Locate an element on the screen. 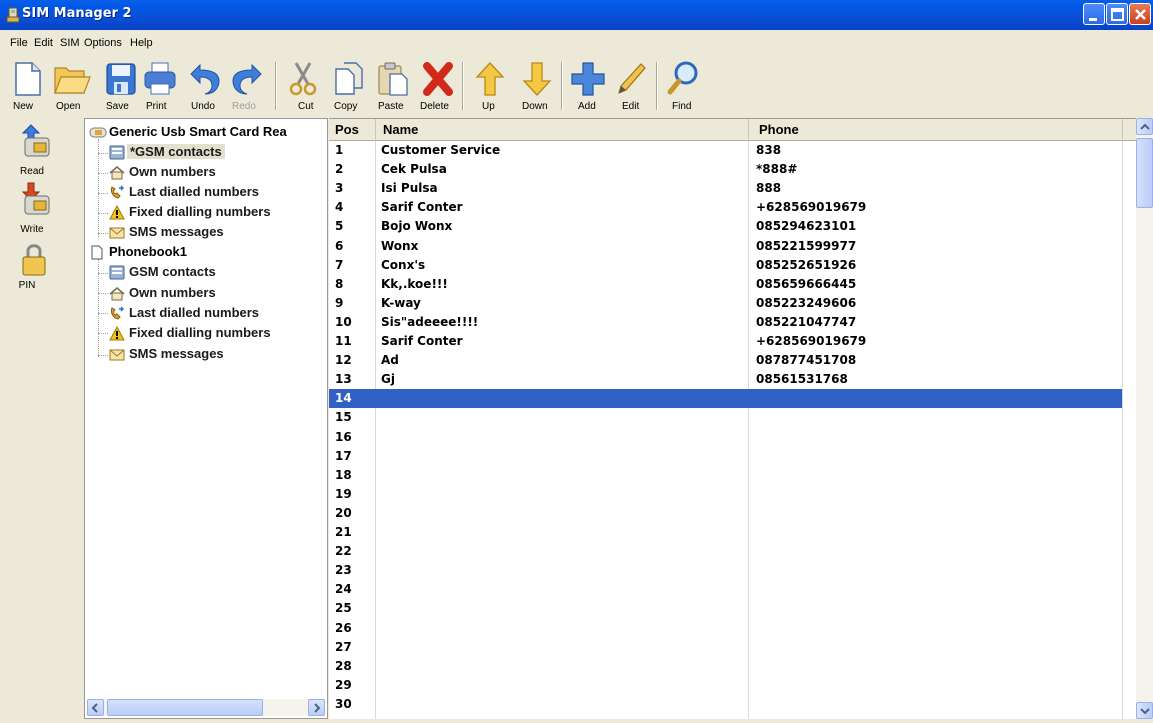 This screenshot has height=723, width=1153. table-row: 7 Conx's 085252651926 is located at coordinates (725, 265).